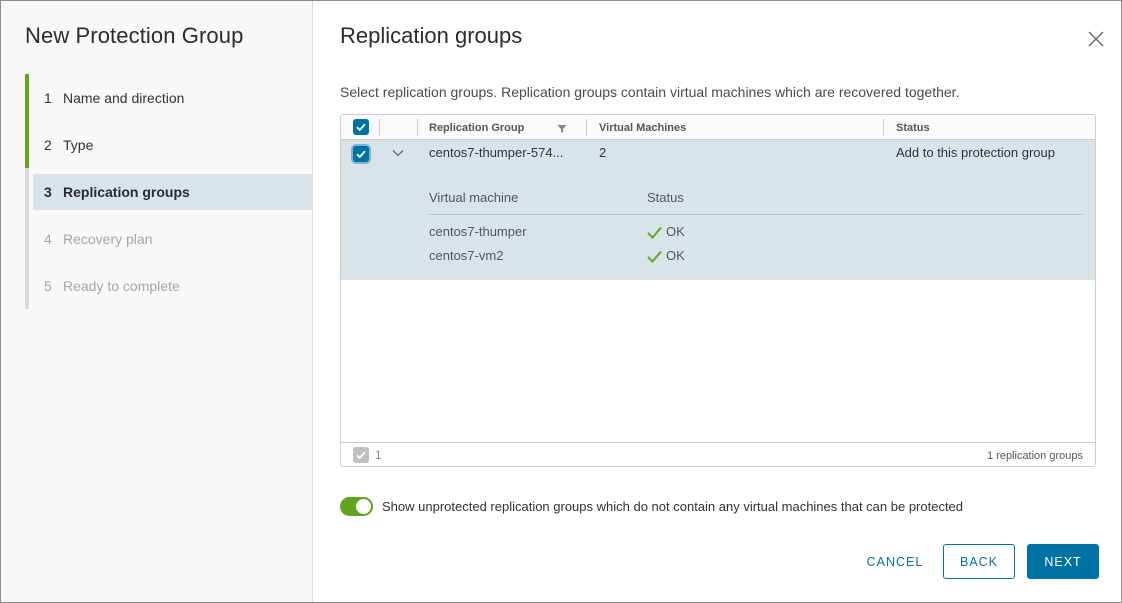 The height and width of the screenshot is (603, 1122). Describe the element at coordinates (361, 154) in the screenshot. I see `row-select-checkbox` at that location.